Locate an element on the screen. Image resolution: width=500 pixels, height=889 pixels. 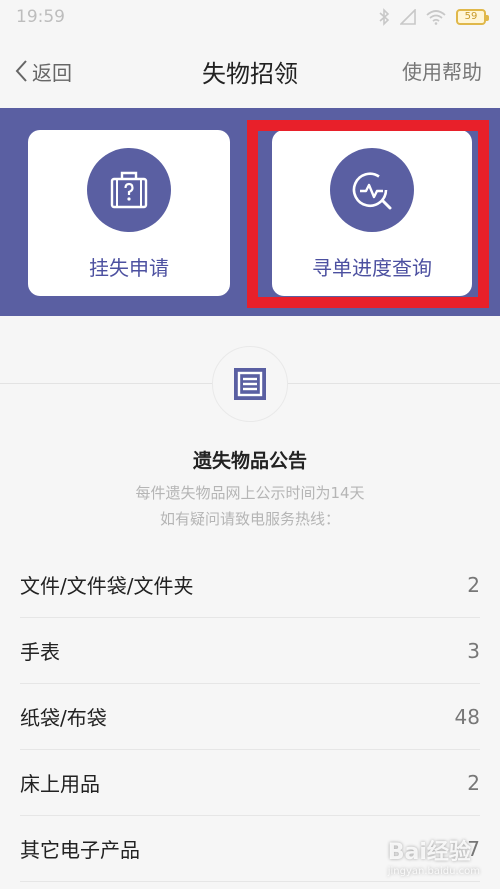
item-name: 手表 is located at coordinates (40, 652).